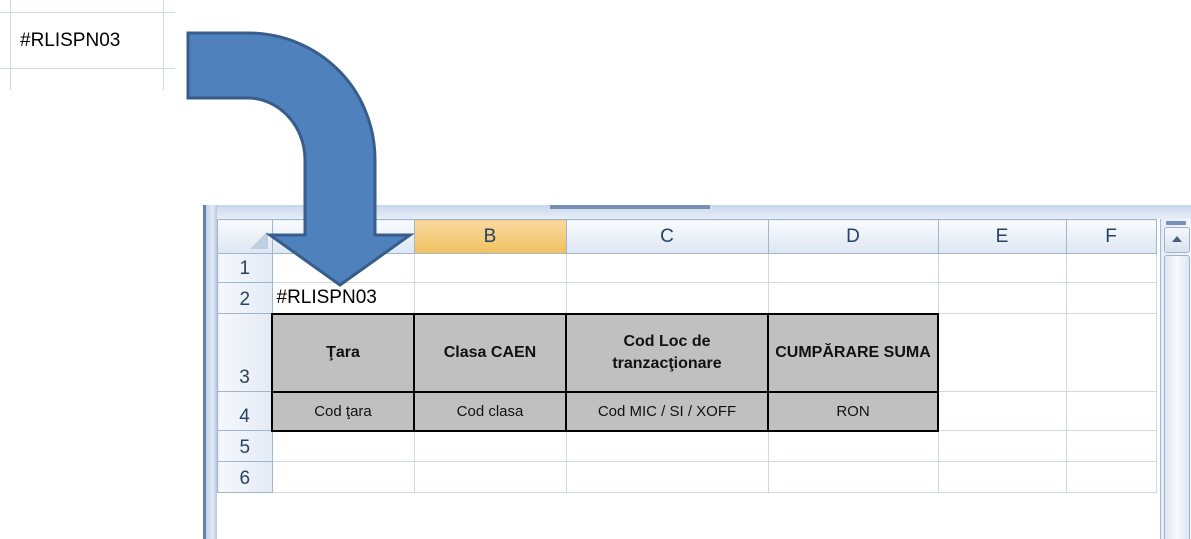 This screenshot has width=1191, height=539. I want to click on column-header-d: D, so click(853, 236).